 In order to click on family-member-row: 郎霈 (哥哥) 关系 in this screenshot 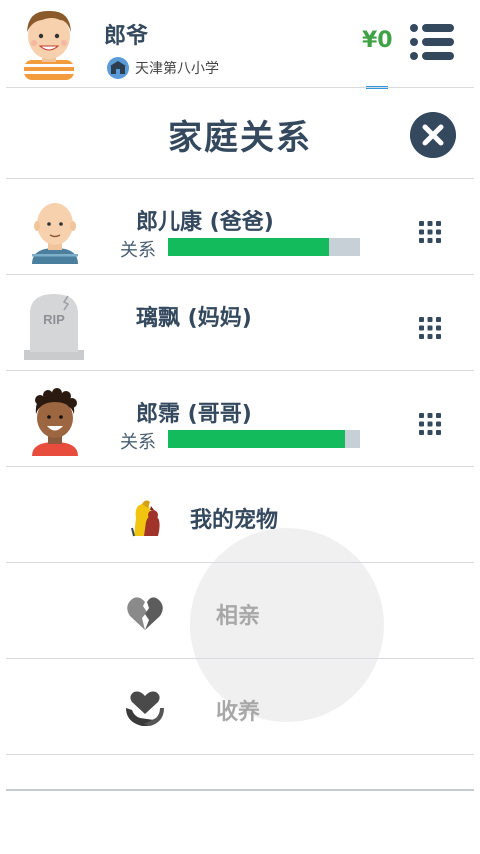, I will do `click(240, 420)`.